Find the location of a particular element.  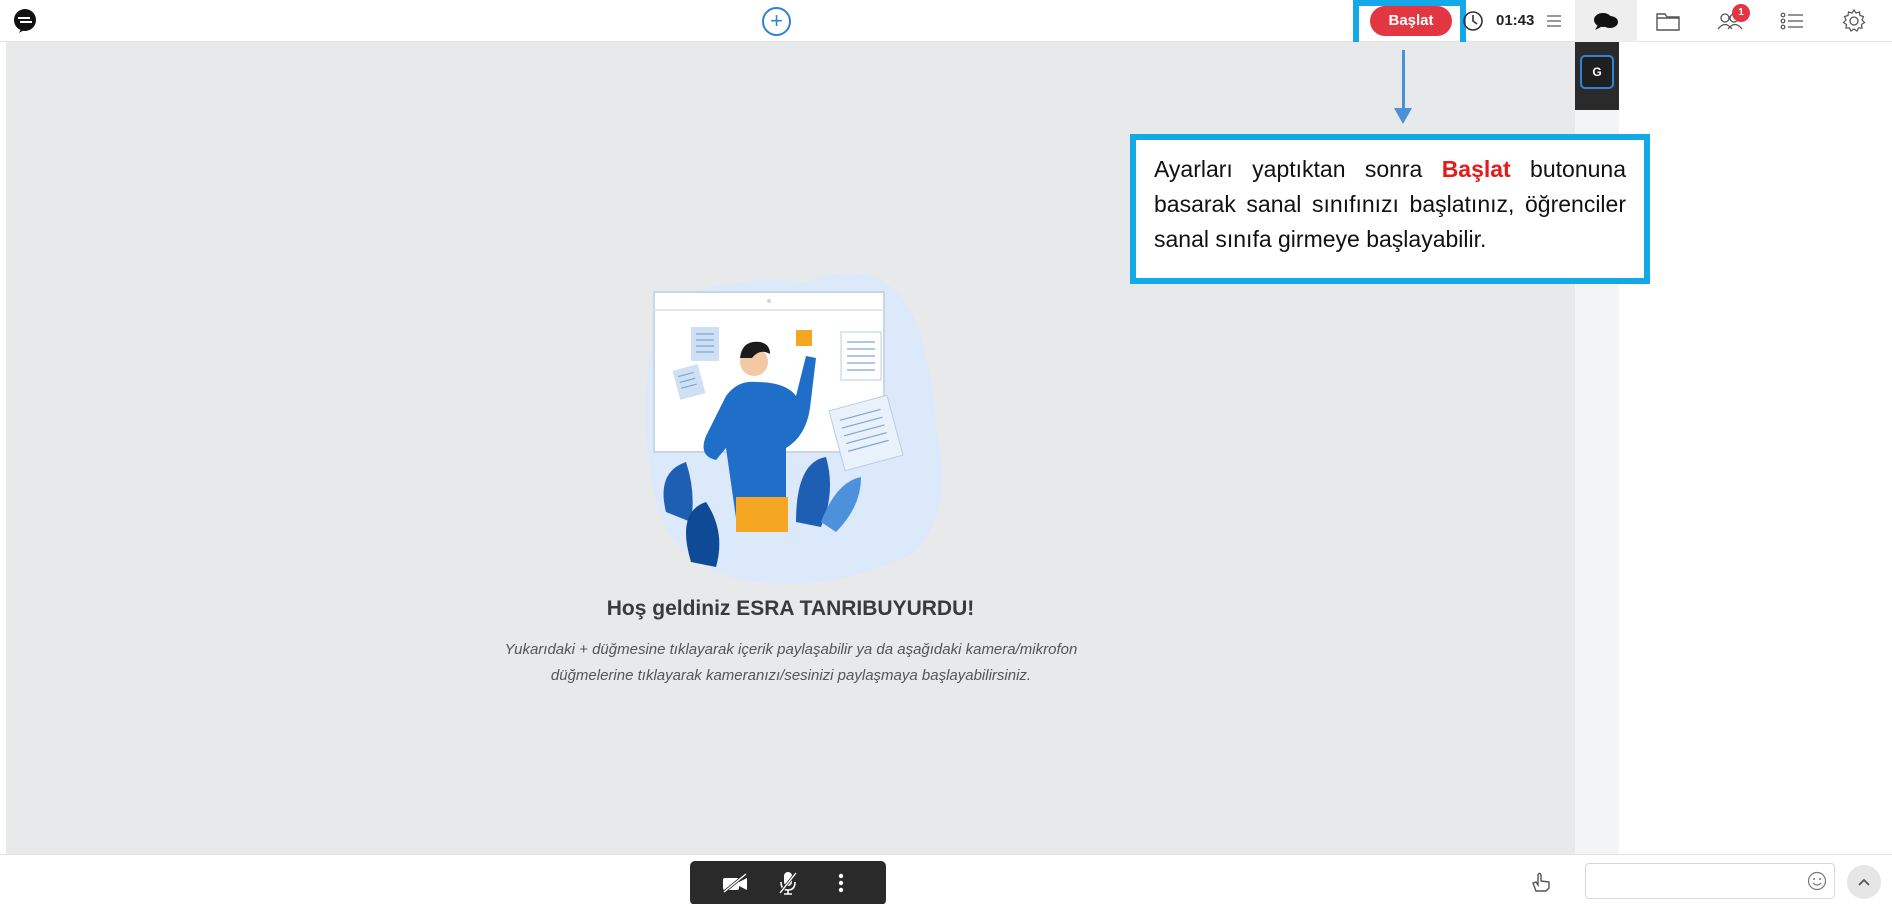

add-content-button: + is located at coordinates (776, 21).